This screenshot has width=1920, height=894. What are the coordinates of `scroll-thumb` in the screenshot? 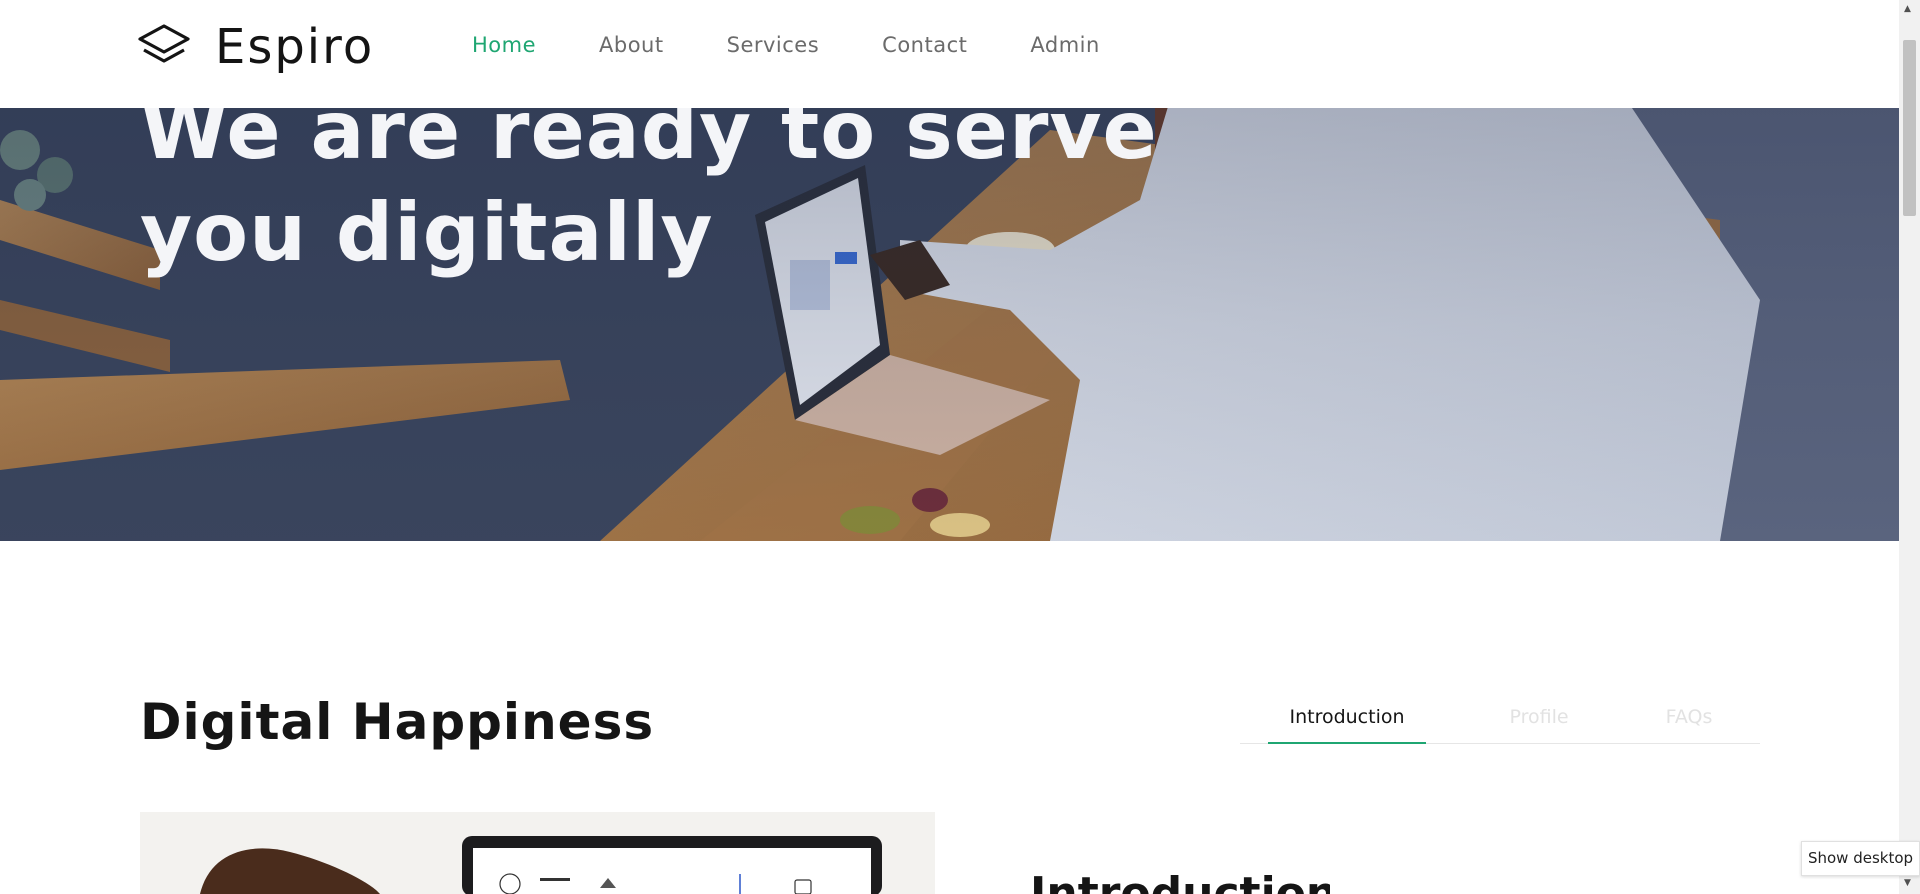 It's located at (1909, 128).